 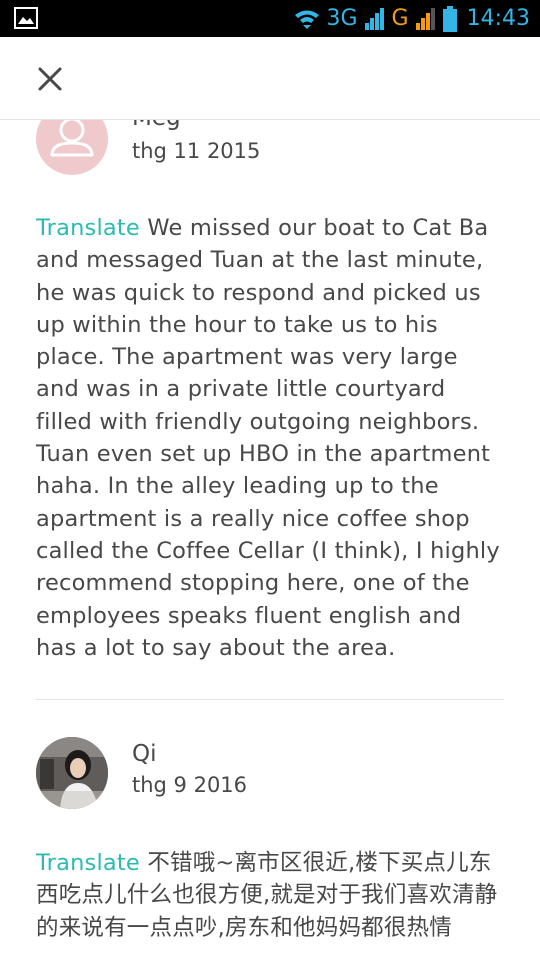 I want to click on clock: 14:43, so click(x=498, y=18).